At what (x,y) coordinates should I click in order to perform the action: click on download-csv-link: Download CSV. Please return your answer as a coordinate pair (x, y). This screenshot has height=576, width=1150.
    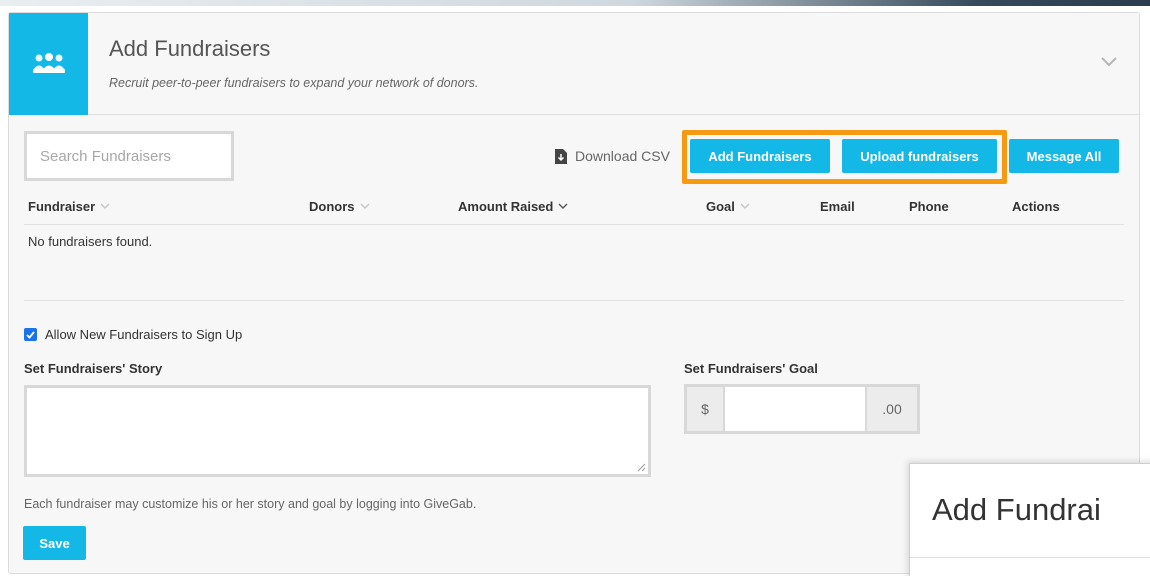
    Looking at the image, I should click on (612, 156).